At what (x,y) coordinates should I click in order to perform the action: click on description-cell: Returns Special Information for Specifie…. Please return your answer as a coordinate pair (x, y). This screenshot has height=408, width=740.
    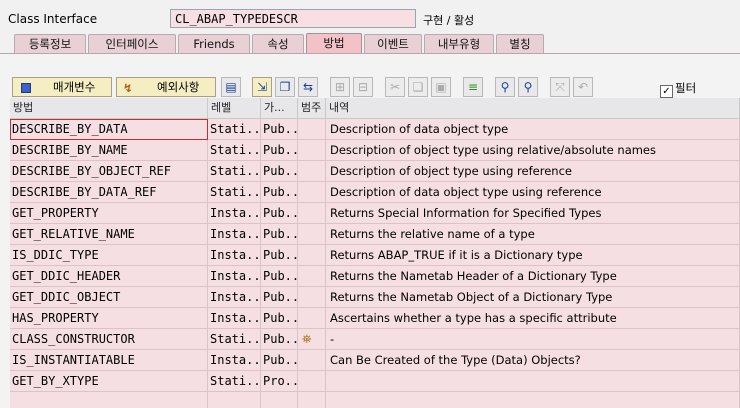
    Looking at the image, I should click on (533, 213).